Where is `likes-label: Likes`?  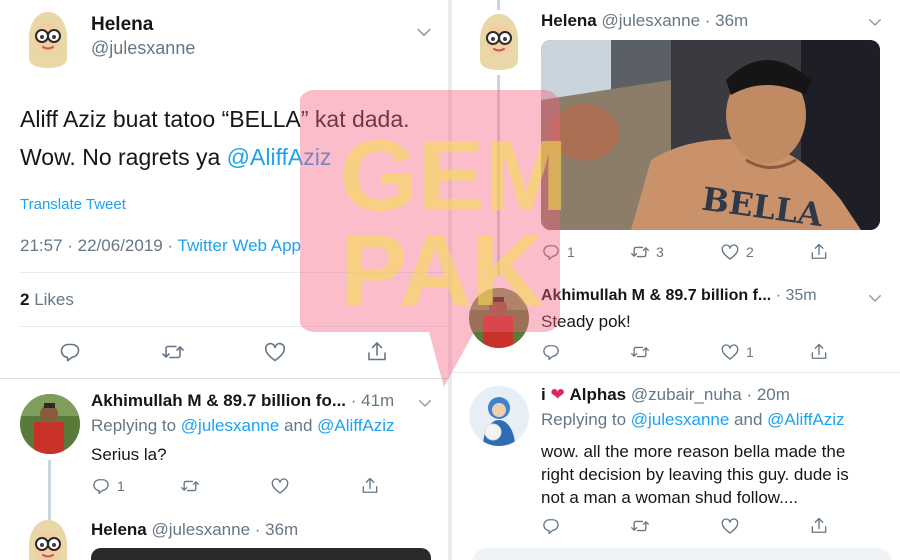 likes-label: Likes is located at coordinates (54, 299).